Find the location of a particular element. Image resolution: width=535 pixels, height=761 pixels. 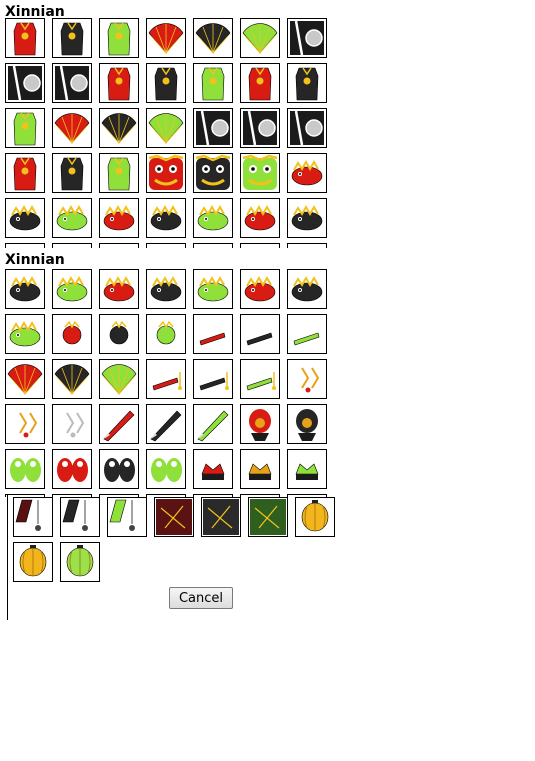

item-tile-green-stick is located at coordinates (307, 334).